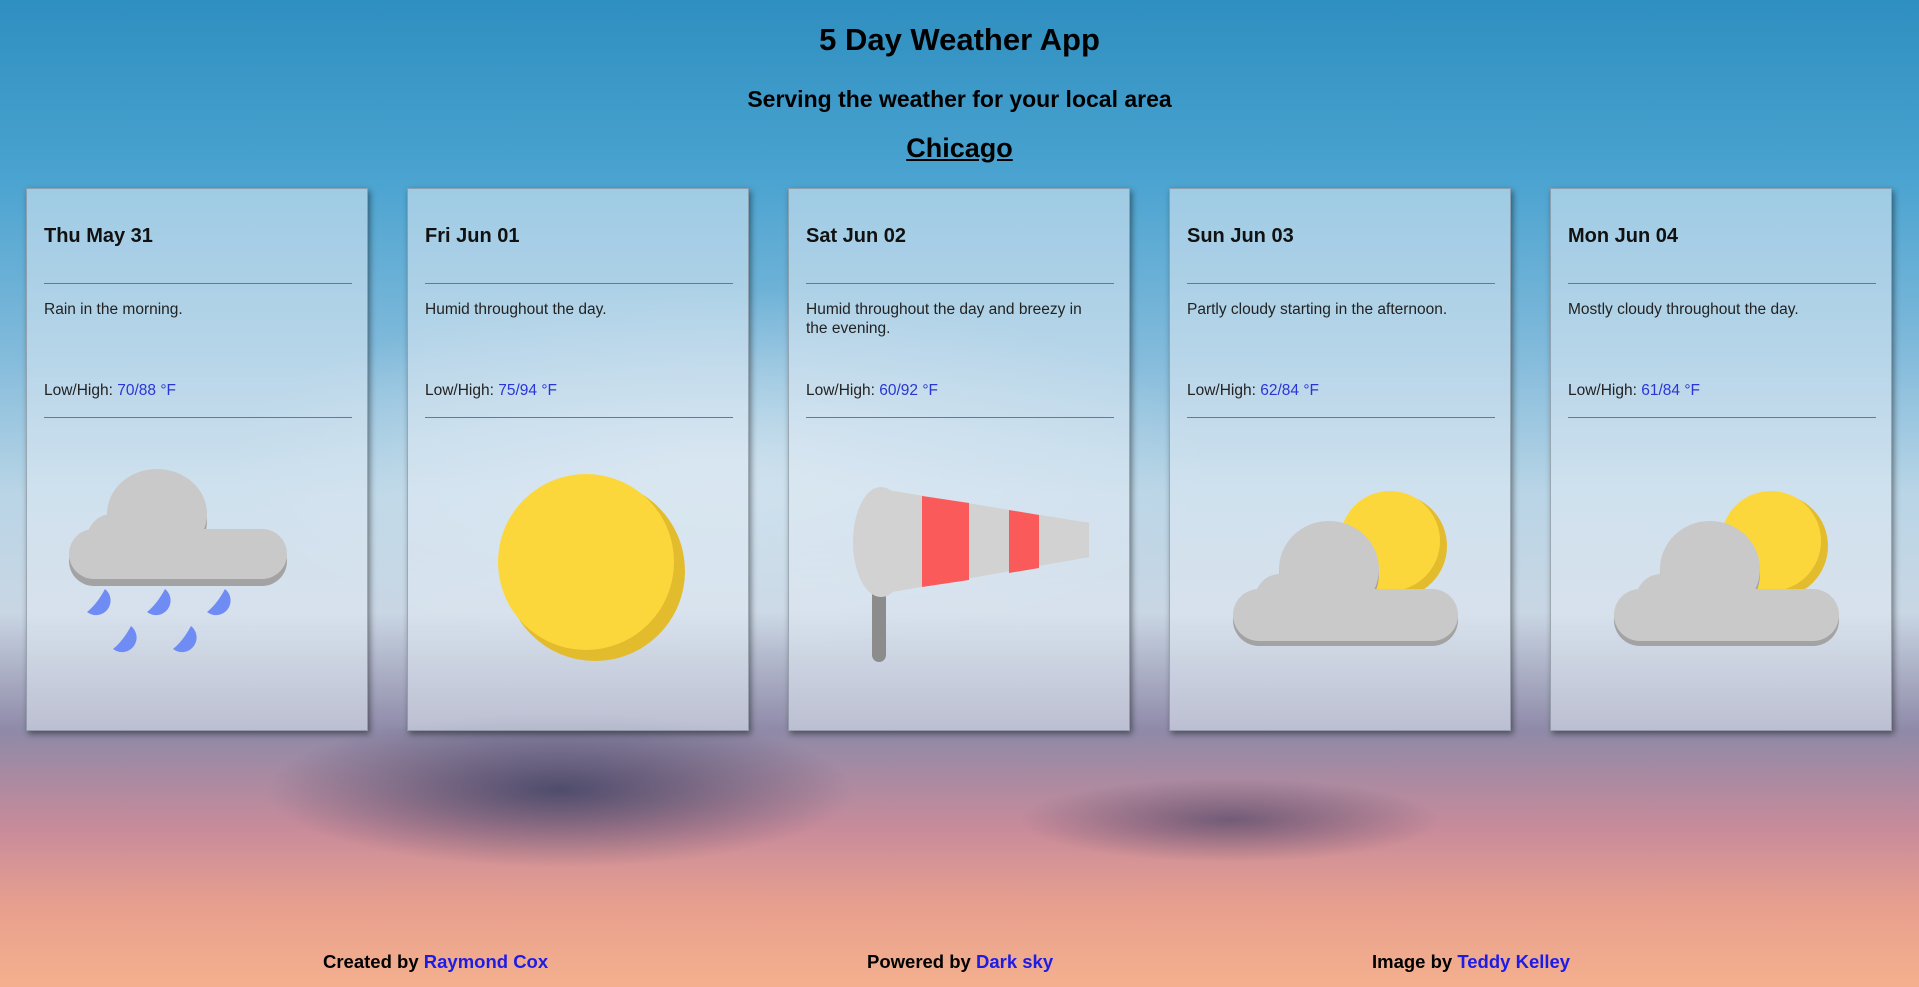 The height and width of the screenshot is (987, 1919). I want to click on forecast-day: Mon Jun 04, so click(1623, 236).